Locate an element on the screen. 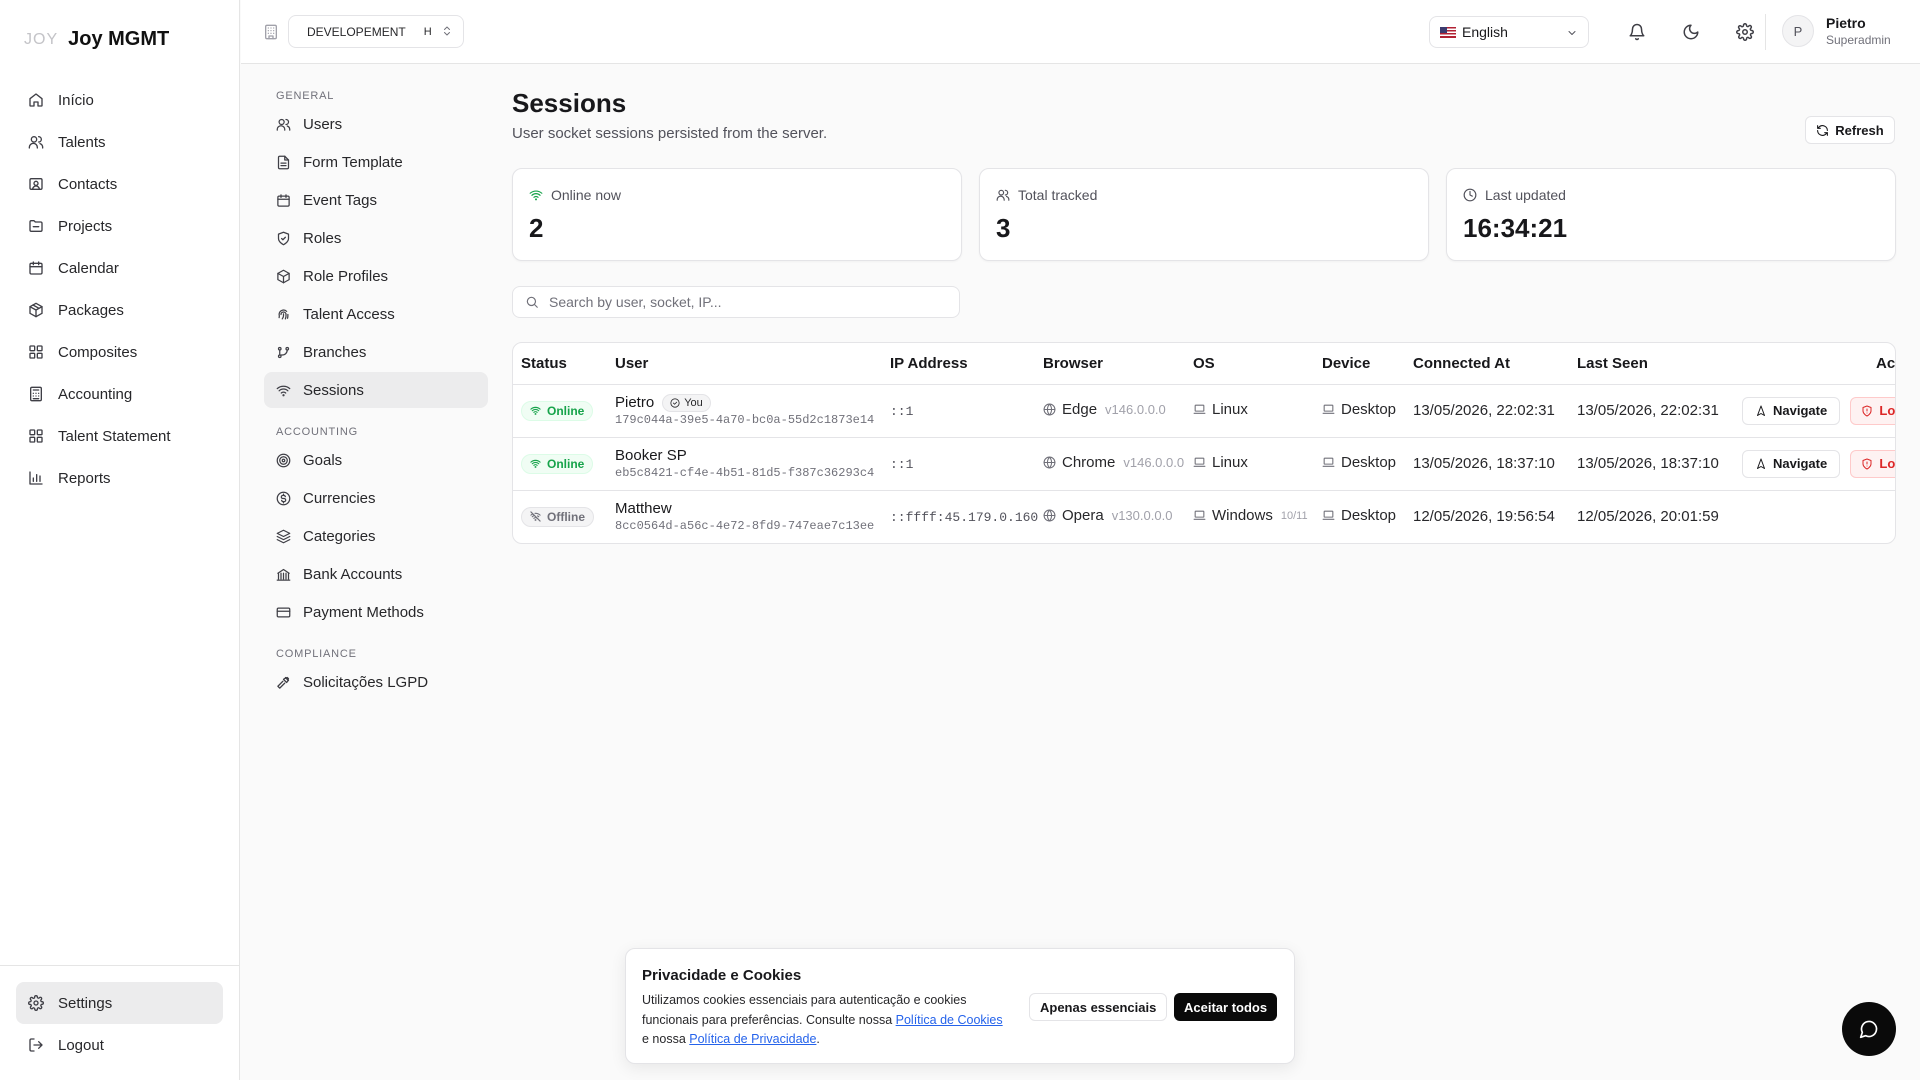  stat-label-total: Total tracked is located at coordinates (1046, 195).